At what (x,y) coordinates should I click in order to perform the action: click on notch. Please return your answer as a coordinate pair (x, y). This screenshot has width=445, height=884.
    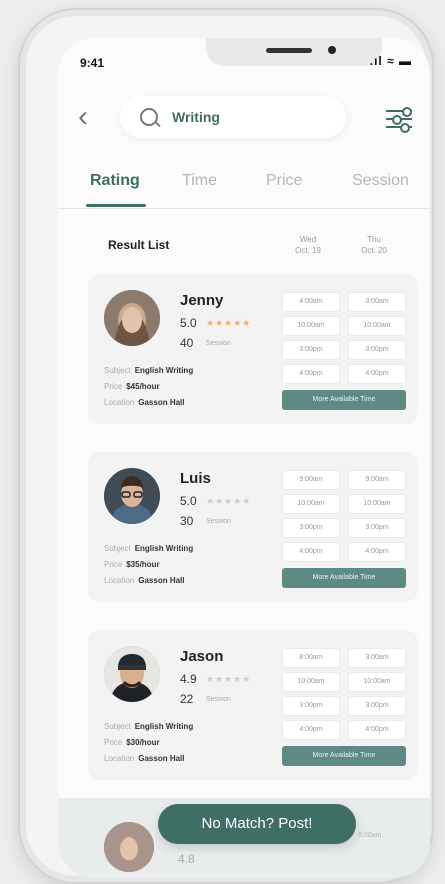
    Looking at the image, I should click on (294, 52).